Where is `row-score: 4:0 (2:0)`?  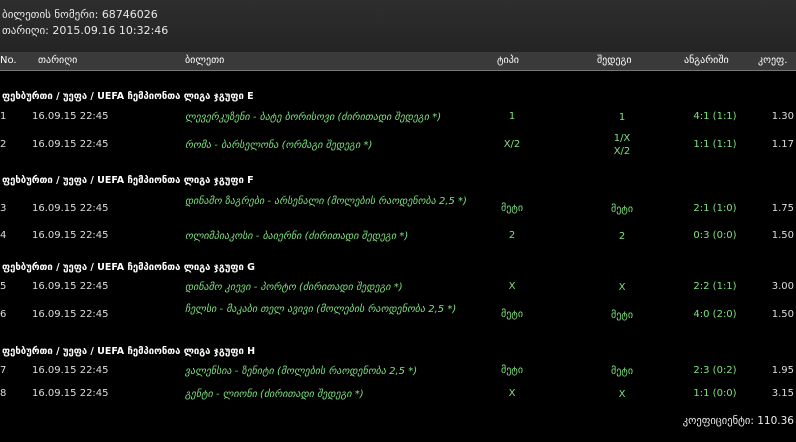
row-score: 4:0 (2:0) is located at coordinates (715, 314).